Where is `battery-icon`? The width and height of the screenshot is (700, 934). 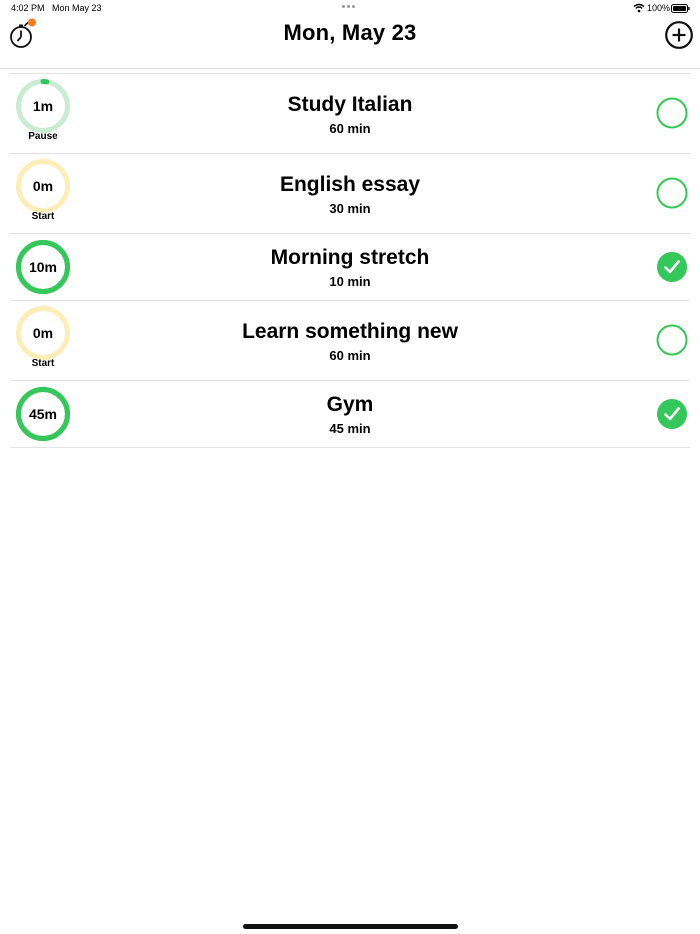 battery-icon is located at coordinates (680, 8).